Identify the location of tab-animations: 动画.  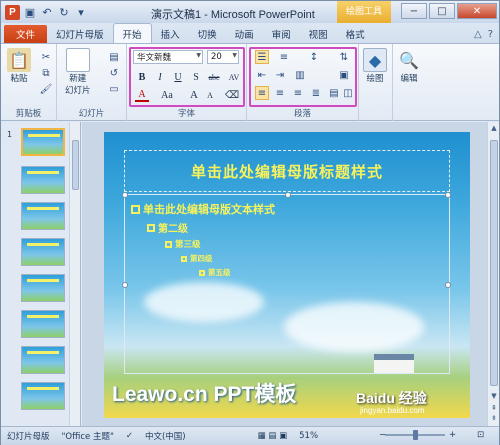
(244, 34).